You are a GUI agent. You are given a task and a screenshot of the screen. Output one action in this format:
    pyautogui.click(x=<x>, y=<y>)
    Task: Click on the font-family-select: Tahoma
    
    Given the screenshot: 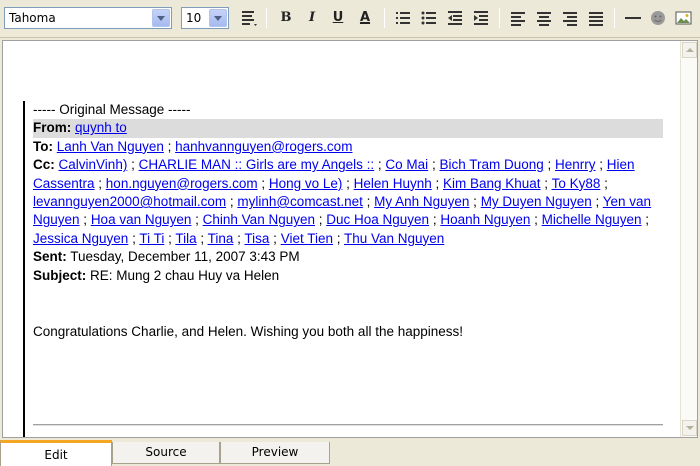 What is the action you would take?
    pyautogui.click(x=88, y=18)
    